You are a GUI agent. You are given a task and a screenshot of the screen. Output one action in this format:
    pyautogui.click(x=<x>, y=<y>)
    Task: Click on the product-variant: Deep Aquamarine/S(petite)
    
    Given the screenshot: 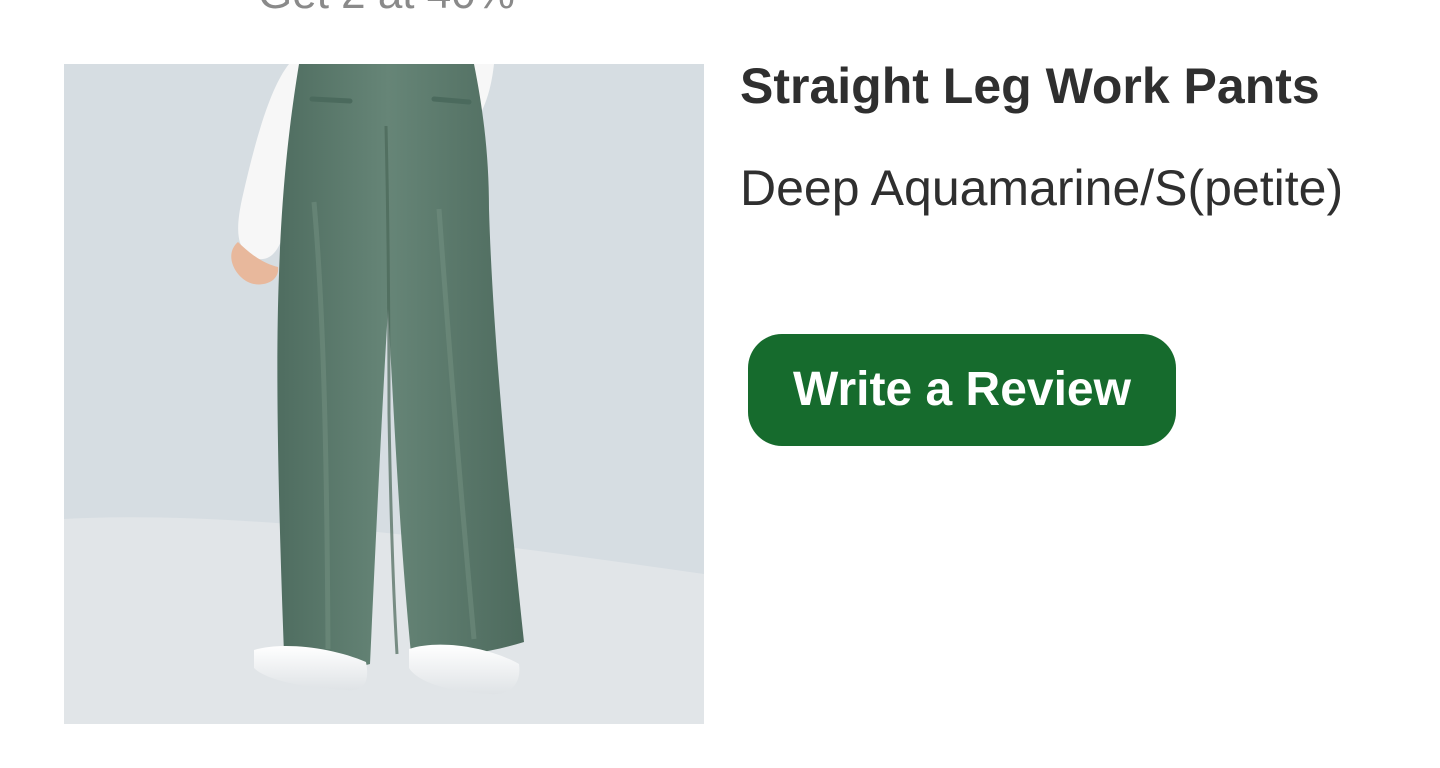 What is the action you would take?
    pyautogui.click(x=1042, y=188)
    